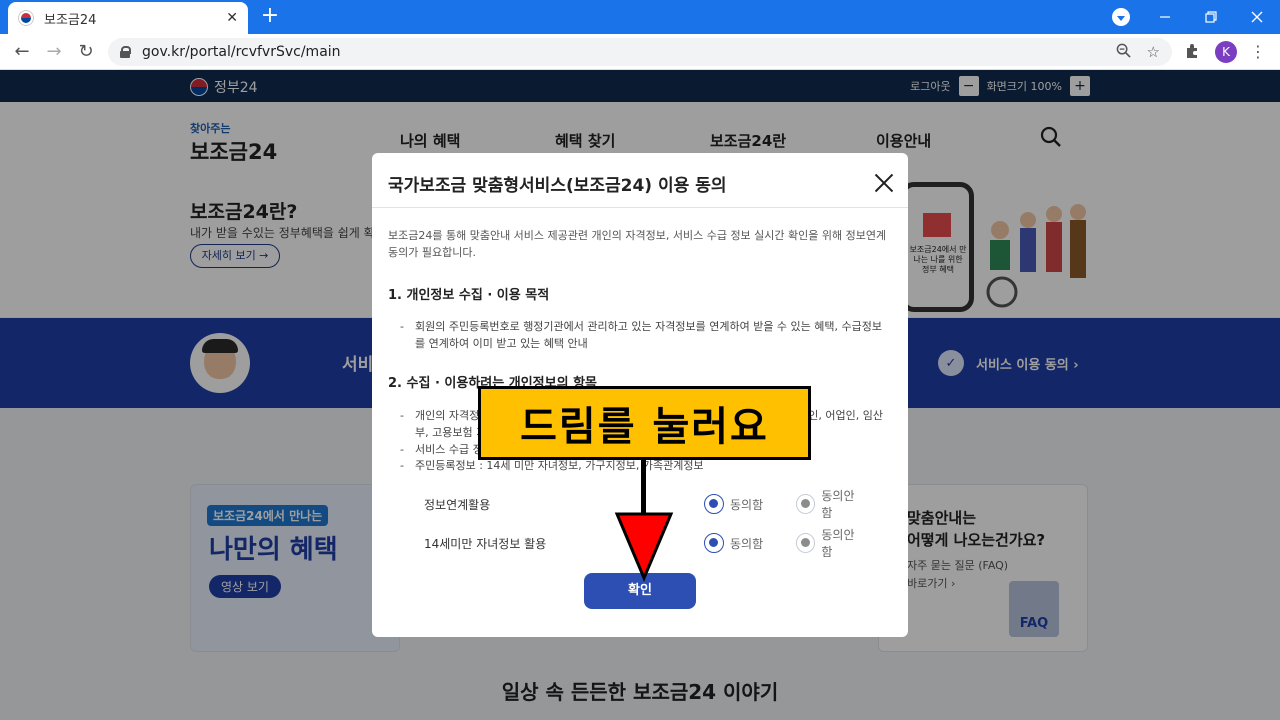  Describe the element at coordinates (1192, 53) in the screenshot. I see `extensions-puzzle-icon` at that location.